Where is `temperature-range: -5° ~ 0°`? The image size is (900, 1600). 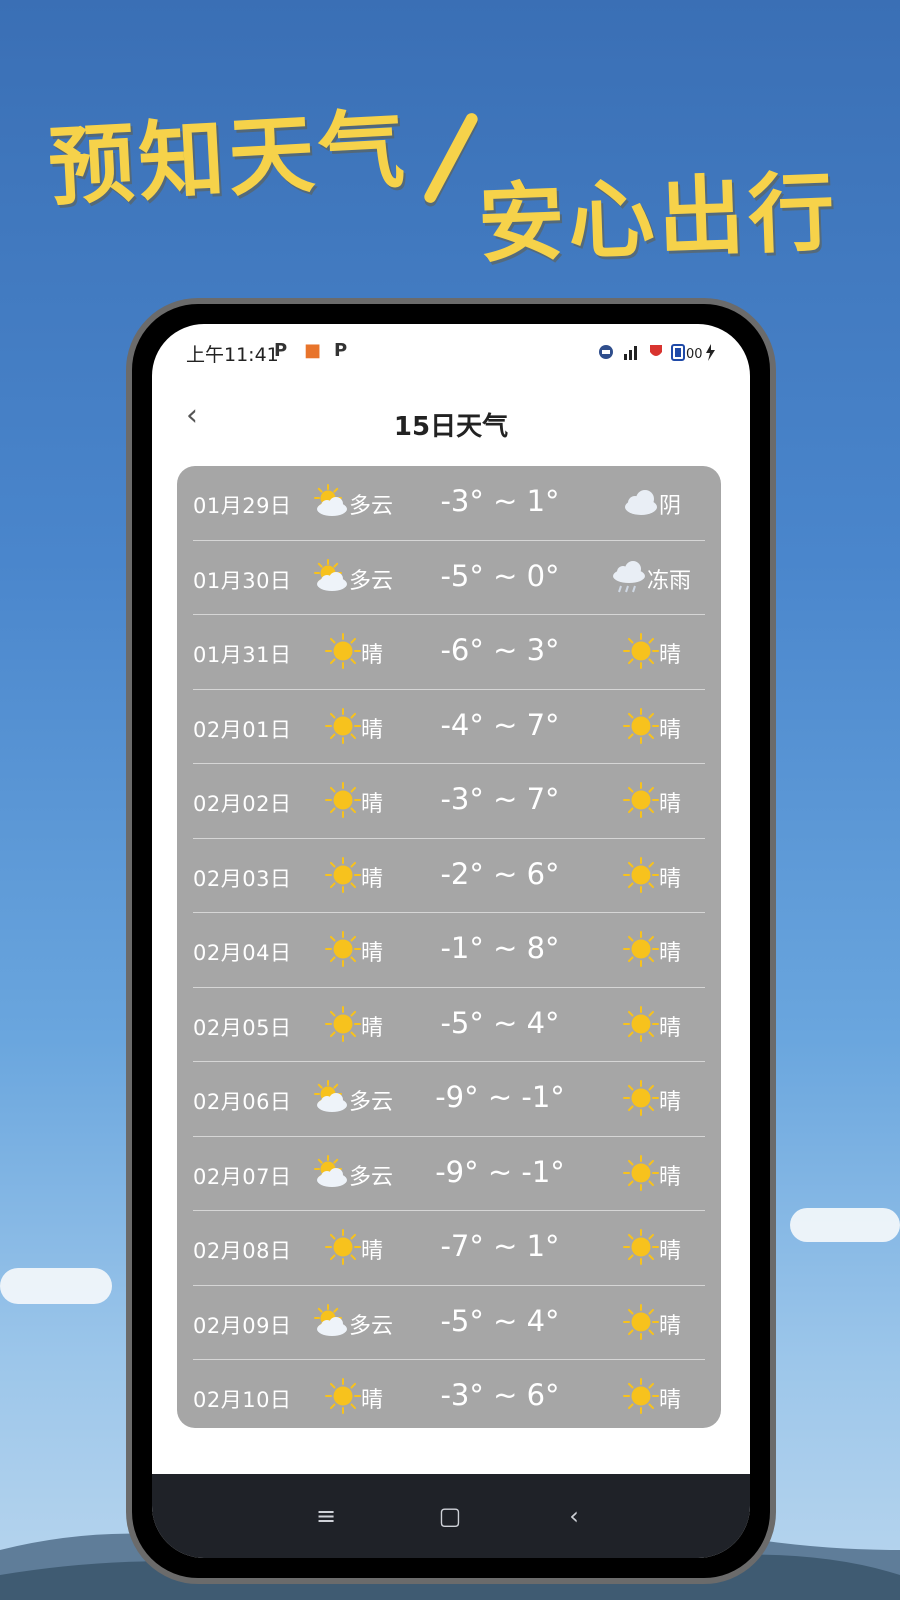
temperature-range: -5° ~ 0° is located at coordinates (500, 575).